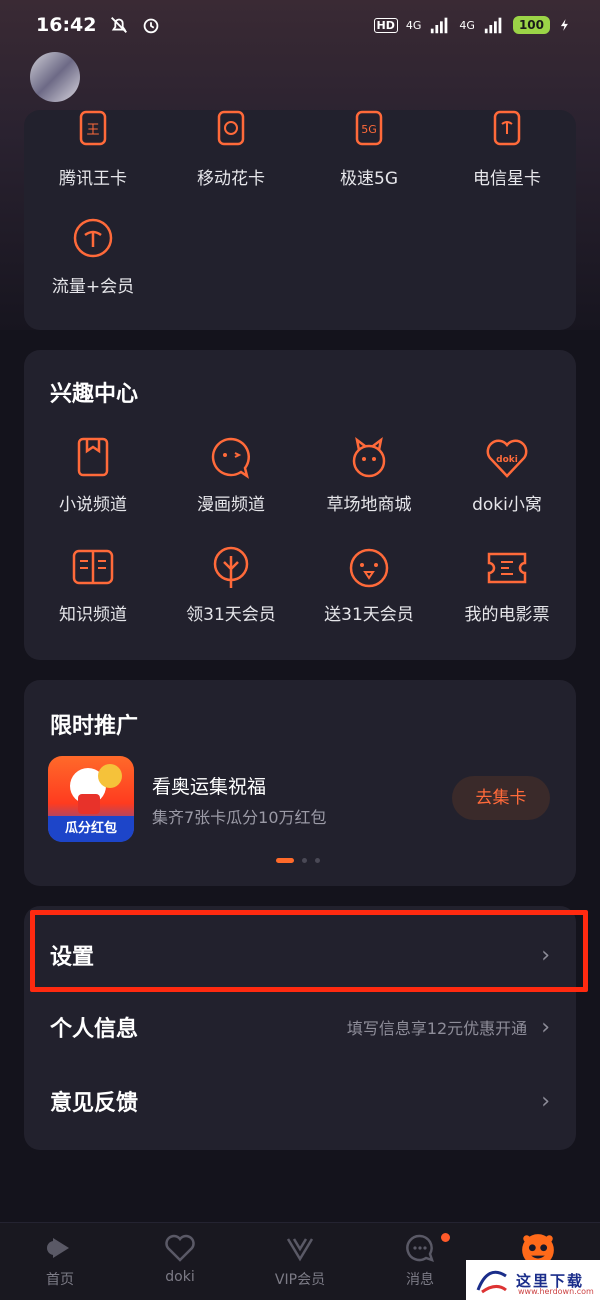  What do you see at coordinates (369, 149) in the screenshot?
I see `grid-item-fast-5g: 5G 极速5G` at bounding box center [369, 149].